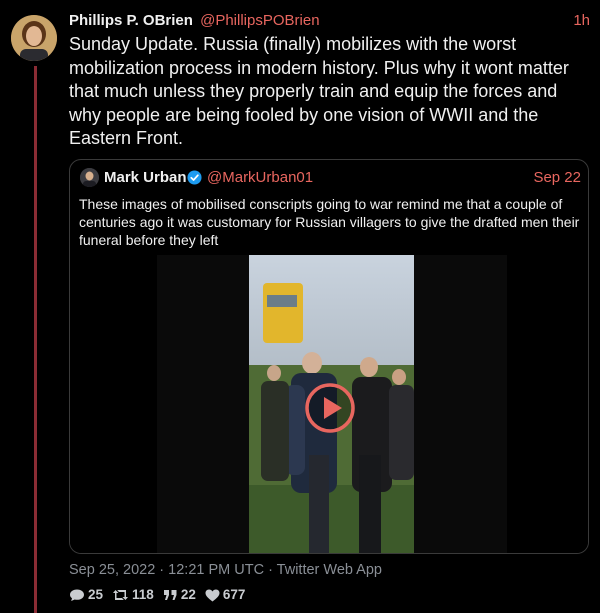 Image resolution: width=600 pixels, height=613 pixels. I want to click on author-handle: @PhillipsPOBrien, so click(259, 20).